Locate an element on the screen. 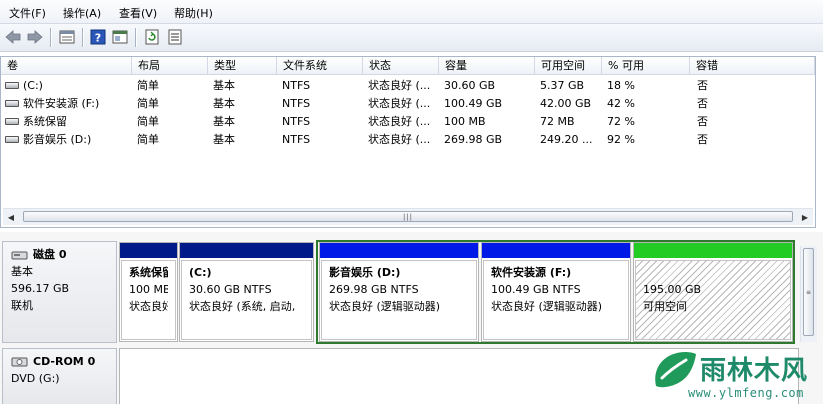 The image size is (823, 404). cell-capacity: 100 MB is located at coordinates (465, 121).